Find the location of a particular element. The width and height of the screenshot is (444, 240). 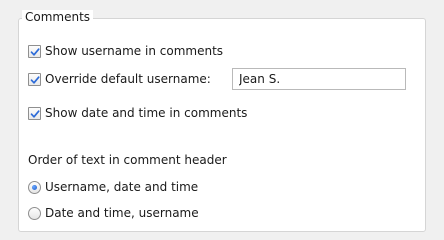

username-first-radio is located at coordinates (34, 187).